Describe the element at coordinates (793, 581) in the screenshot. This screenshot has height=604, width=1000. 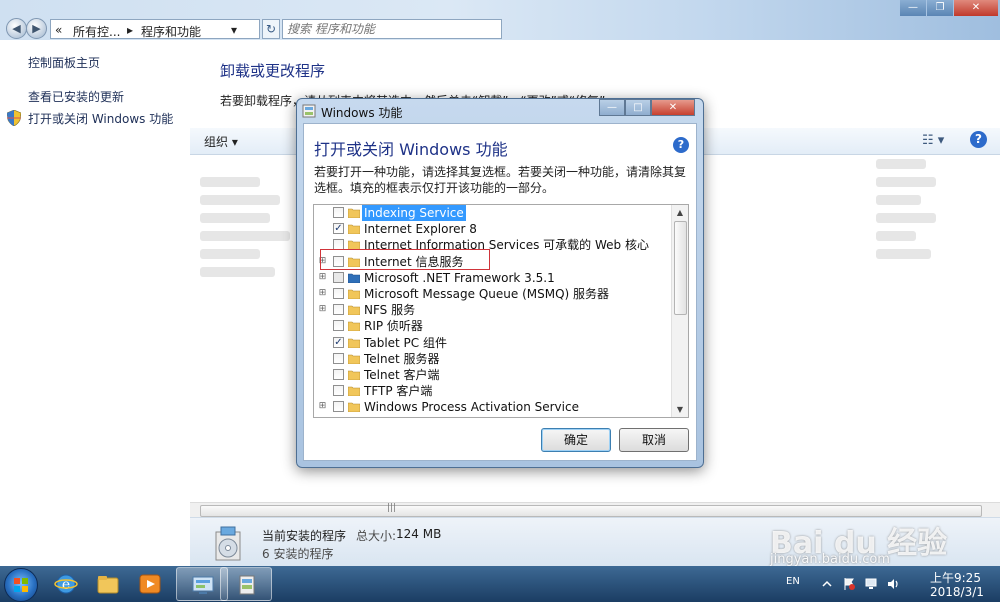
I see `language-indicator: EN` at that location.